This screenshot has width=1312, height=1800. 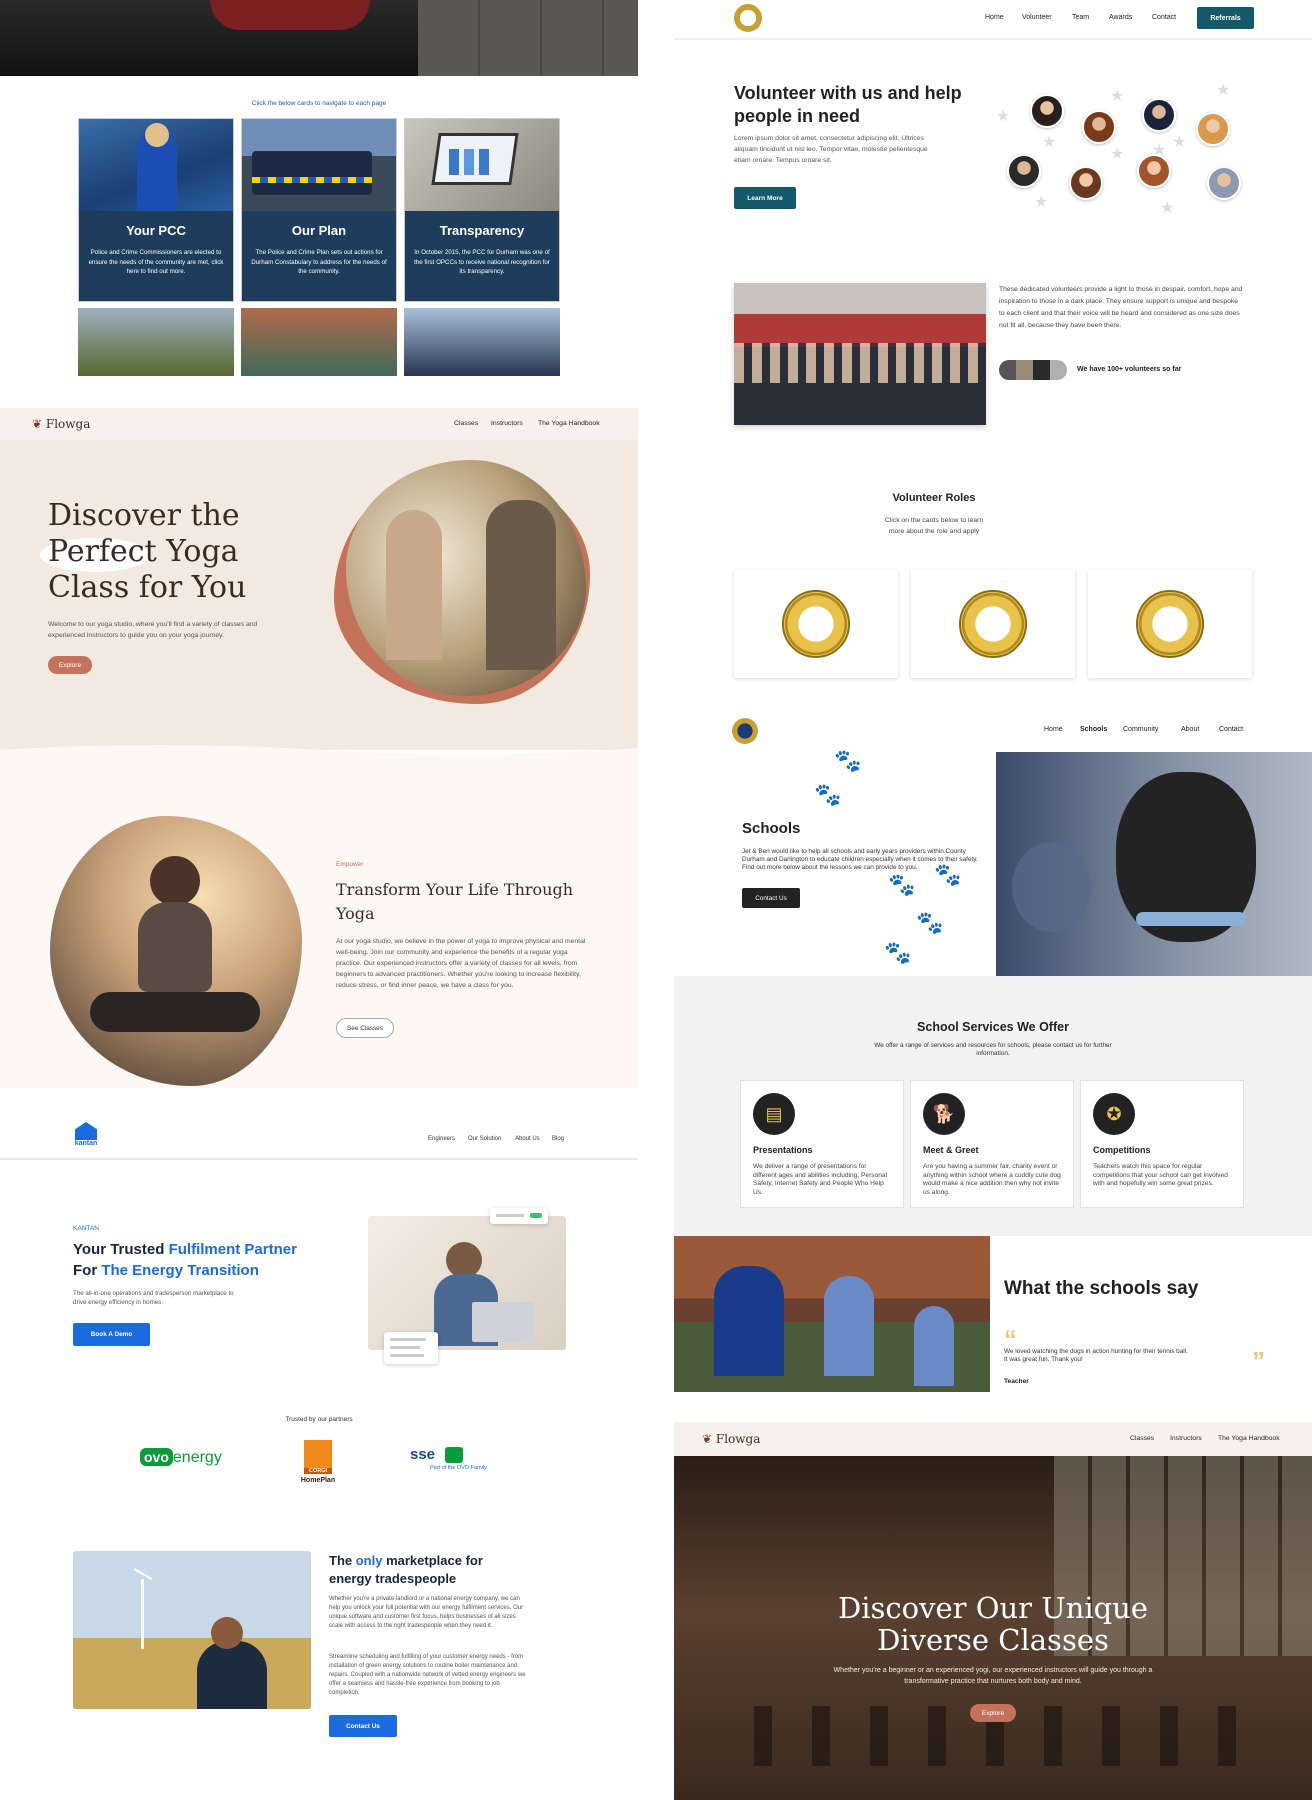 I want to click on kantan-eyebrow: KANTAN, so click(x=86, y=1228).